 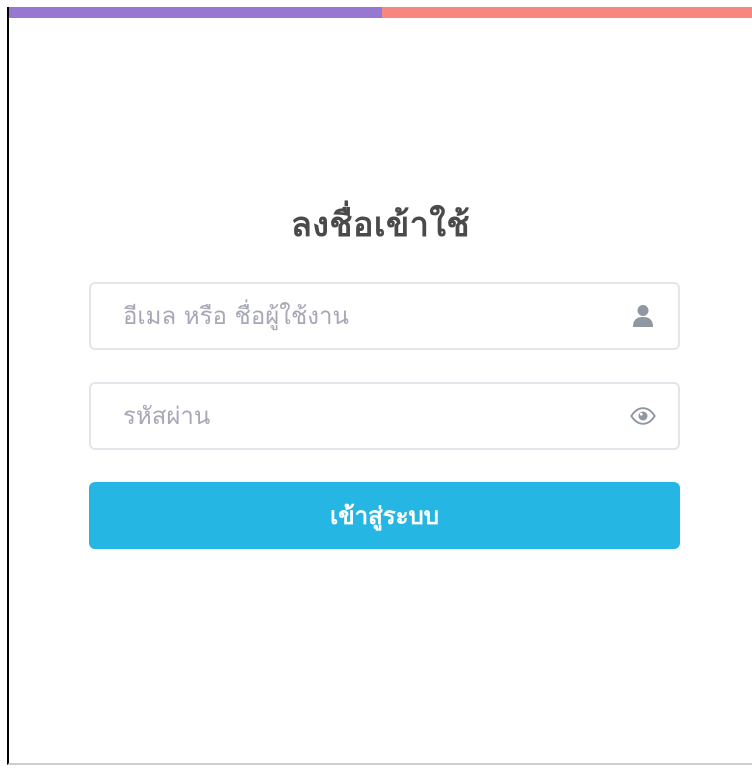 What do you see at coordinates (195, 12) in the screenshot?
I see `top-accent-bar-left` at bounding box center [195, 12].